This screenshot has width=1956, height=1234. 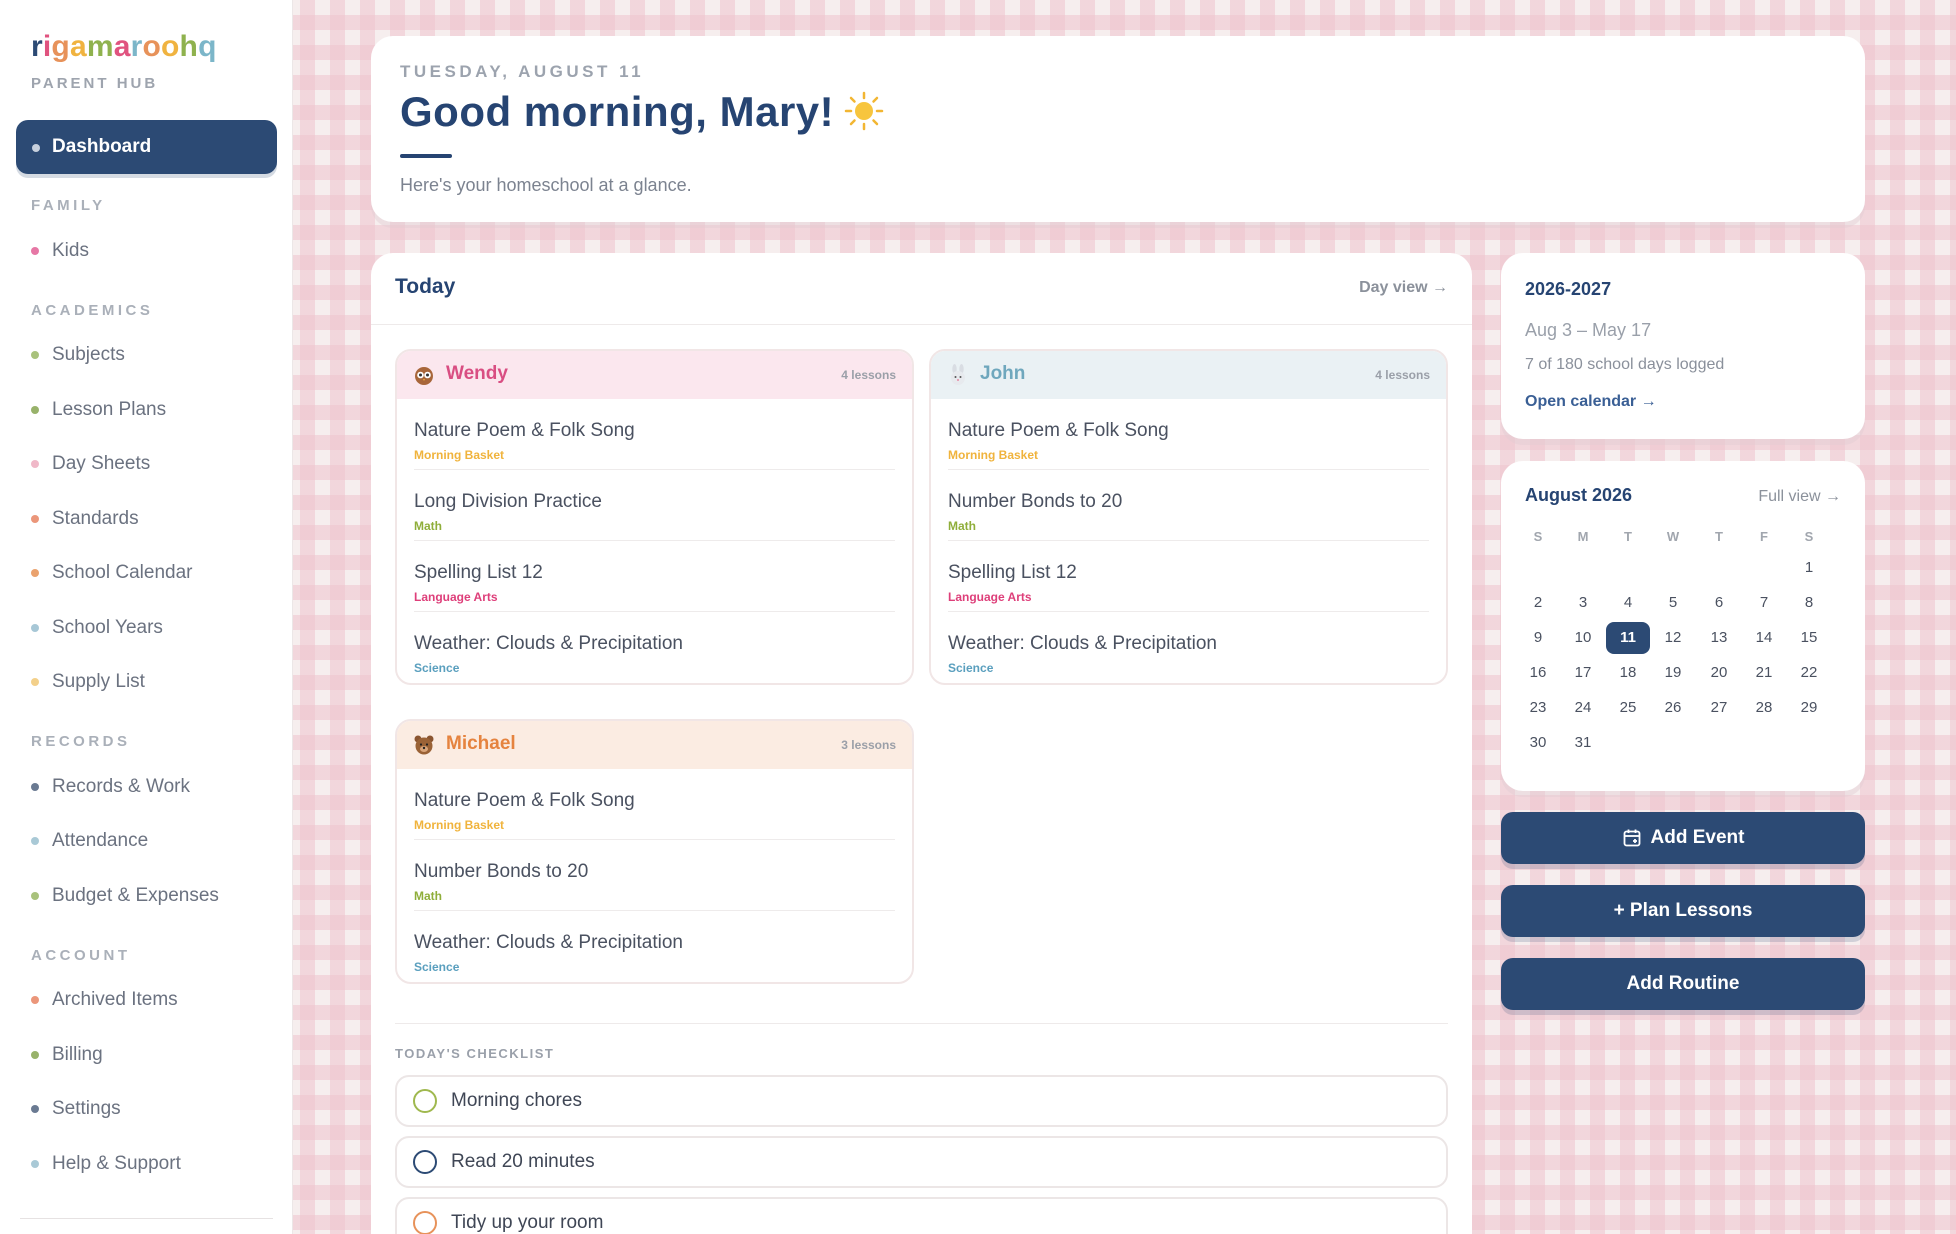 I want to click on calendar-day: 21, so click(x=1764, y=673).